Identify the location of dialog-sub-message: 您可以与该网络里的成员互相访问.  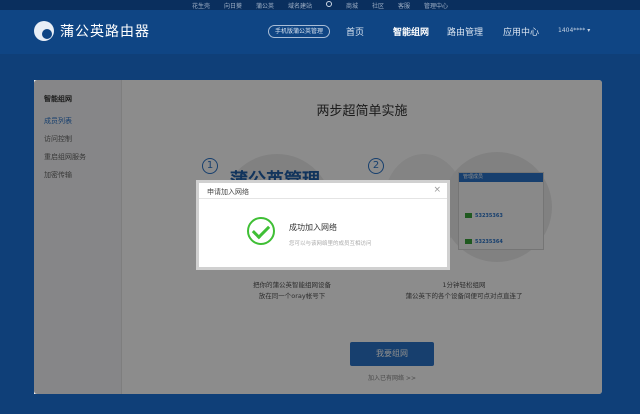
(330, 244).